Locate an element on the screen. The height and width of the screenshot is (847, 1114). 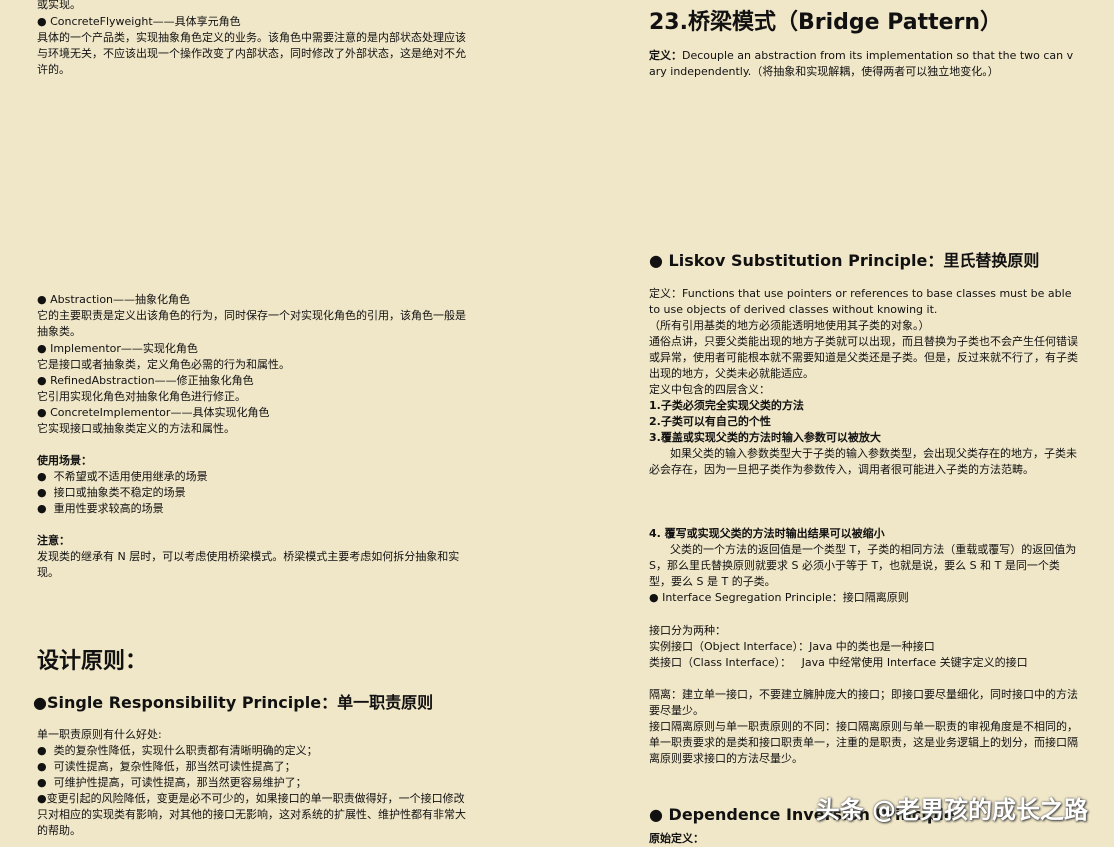
interface-kinds: 接口分为两种： is located at coordinates (687, 630).